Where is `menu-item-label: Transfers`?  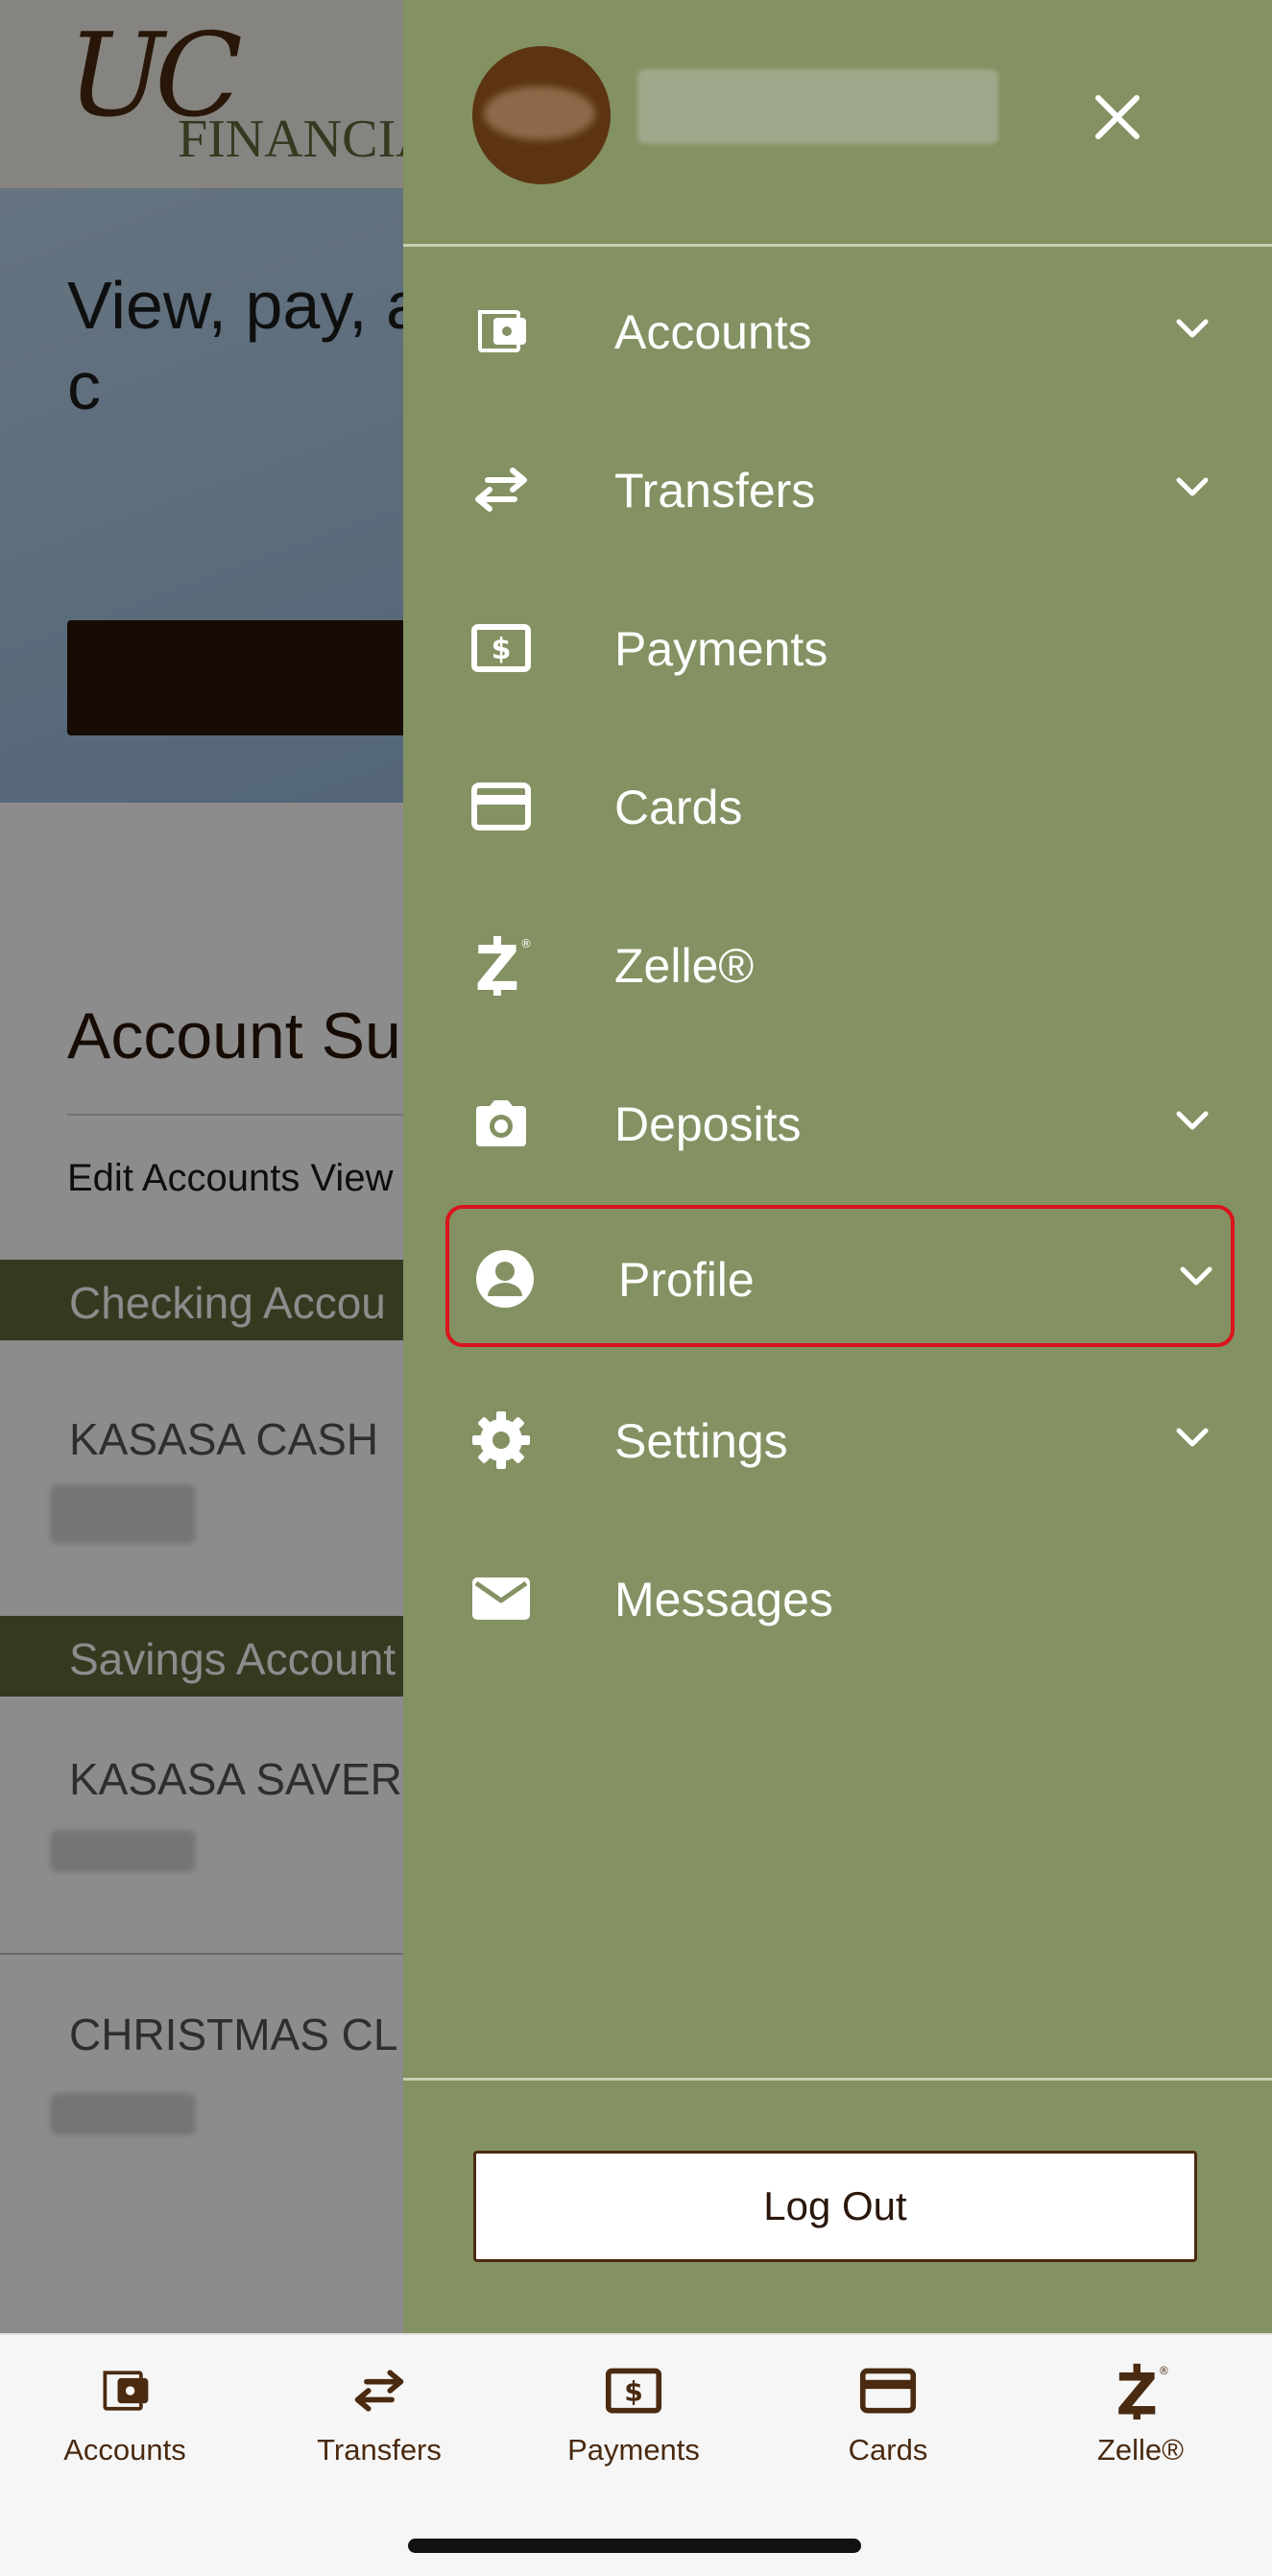
menu-item-label: Transfers is located at coordinates (715, 491).